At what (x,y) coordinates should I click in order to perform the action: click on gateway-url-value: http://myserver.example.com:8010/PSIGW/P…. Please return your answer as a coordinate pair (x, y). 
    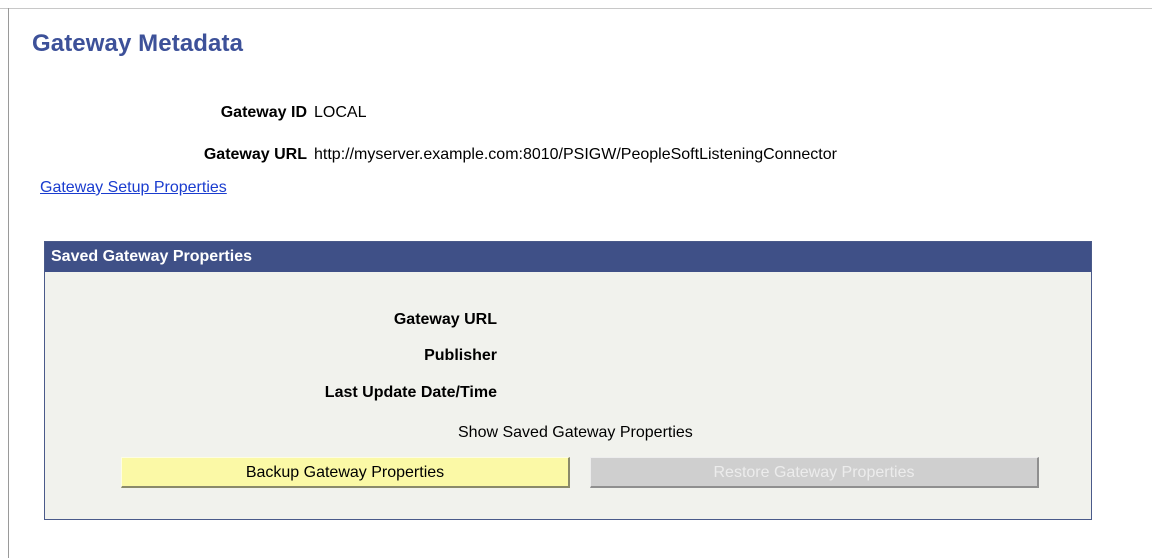
    Looking at the image, I should click on (575, 154).